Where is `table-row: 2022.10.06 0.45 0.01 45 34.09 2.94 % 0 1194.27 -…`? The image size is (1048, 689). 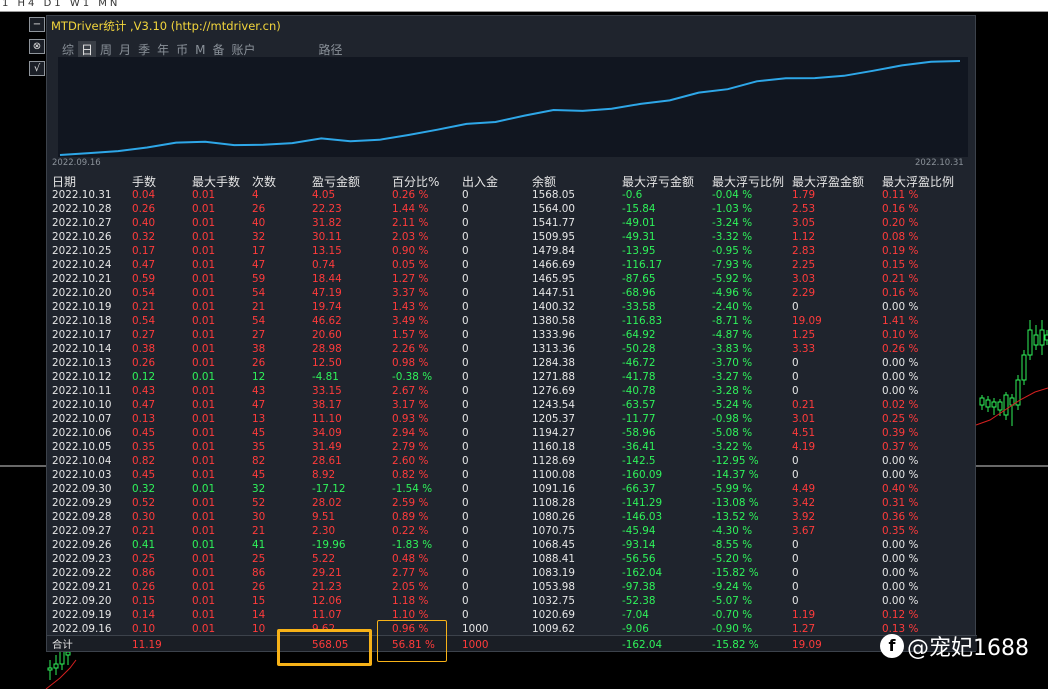 table-row: 2022.10.06 0.45 0.01 45 34.09 2.94 % 0 1194.27 -… is located at coordinates (512, 433).